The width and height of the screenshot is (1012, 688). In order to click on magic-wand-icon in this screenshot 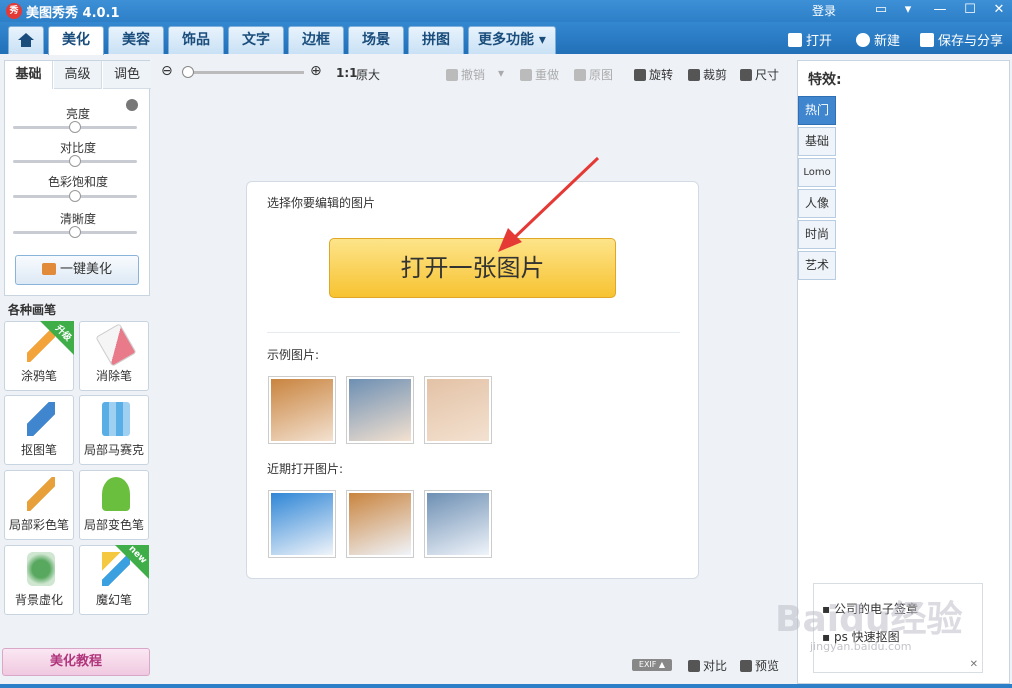, I will do `click(48, 269)`.